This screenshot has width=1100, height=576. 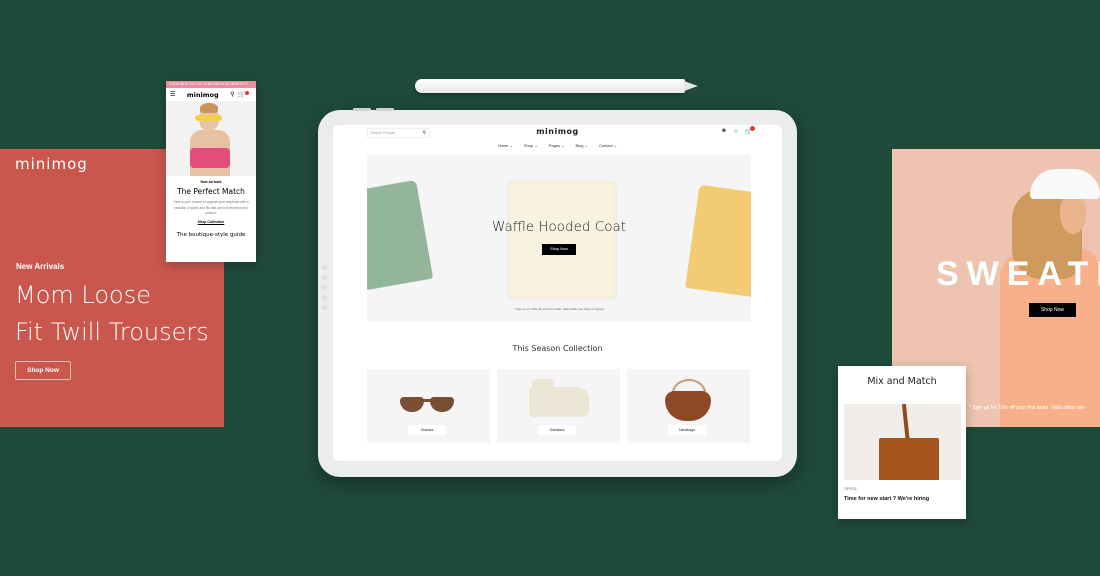 I want to click on stylus-pencil, so click(x=550, y=86).